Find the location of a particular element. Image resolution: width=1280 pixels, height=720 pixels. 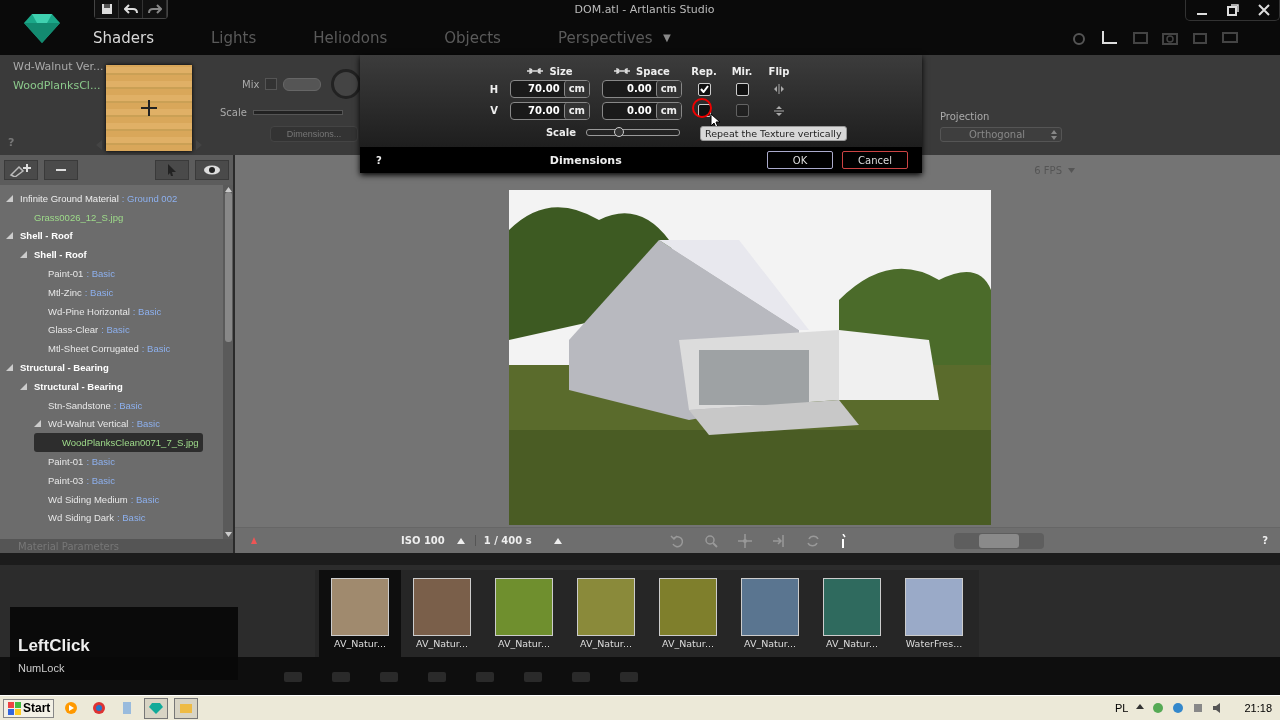

redo-button is located at coordinates (155, 9).